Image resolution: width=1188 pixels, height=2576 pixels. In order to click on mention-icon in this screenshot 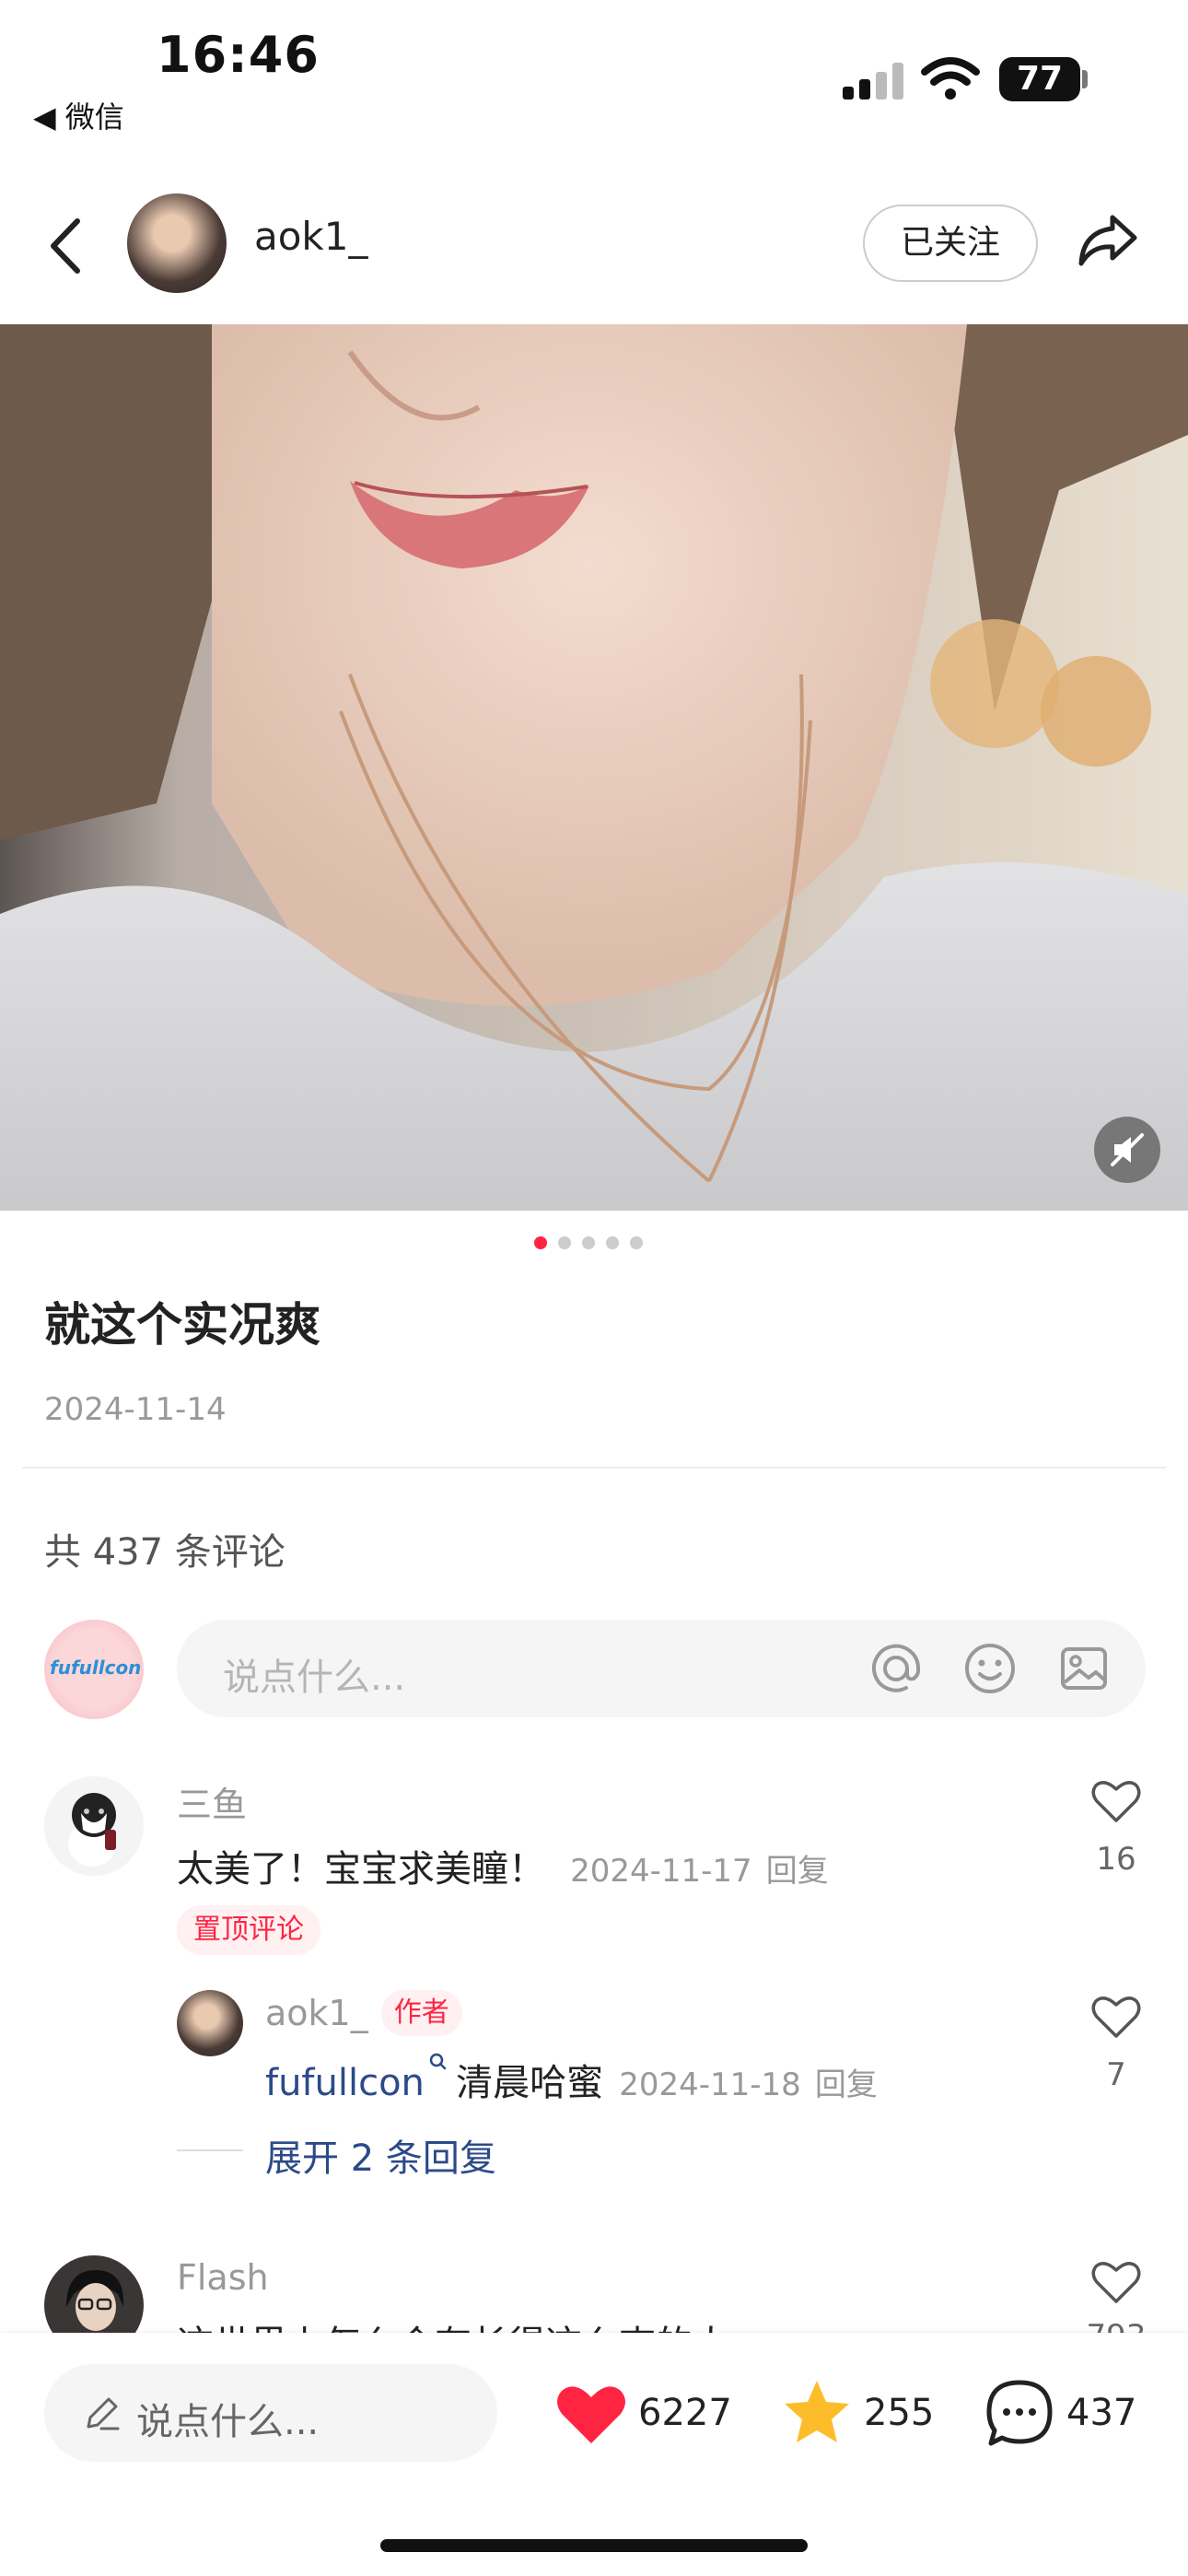, I will do `click(896, 1668)`.